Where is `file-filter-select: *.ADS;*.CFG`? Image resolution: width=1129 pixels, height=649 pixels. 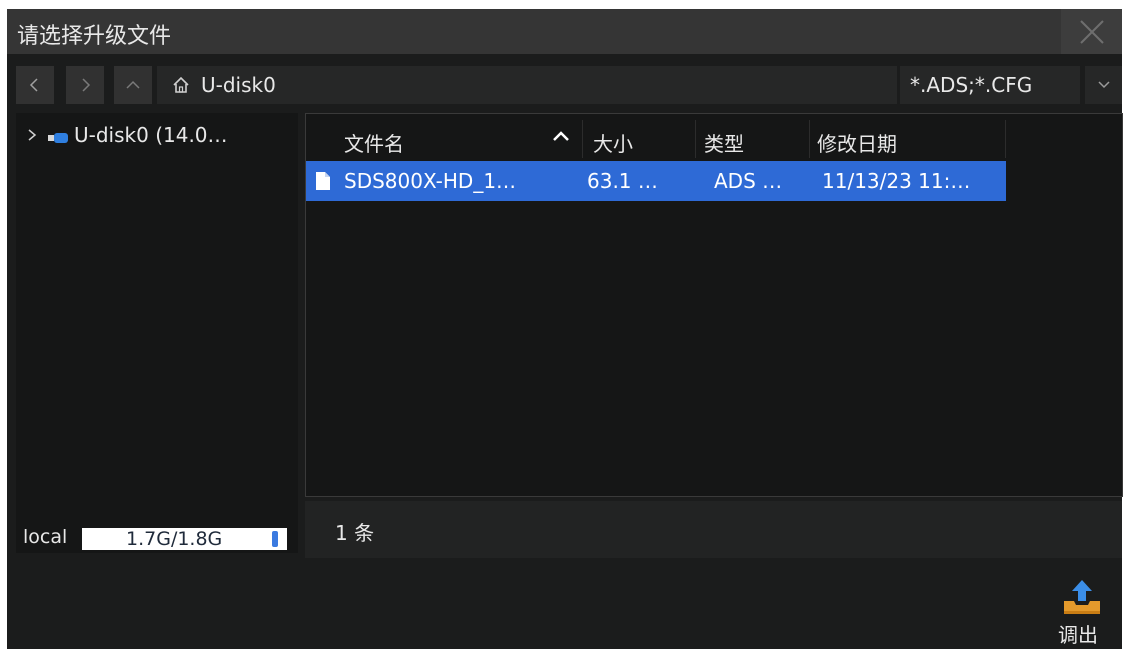
file-filter-select: *.ADS;*.CFG is located at coordinates (990, 85).